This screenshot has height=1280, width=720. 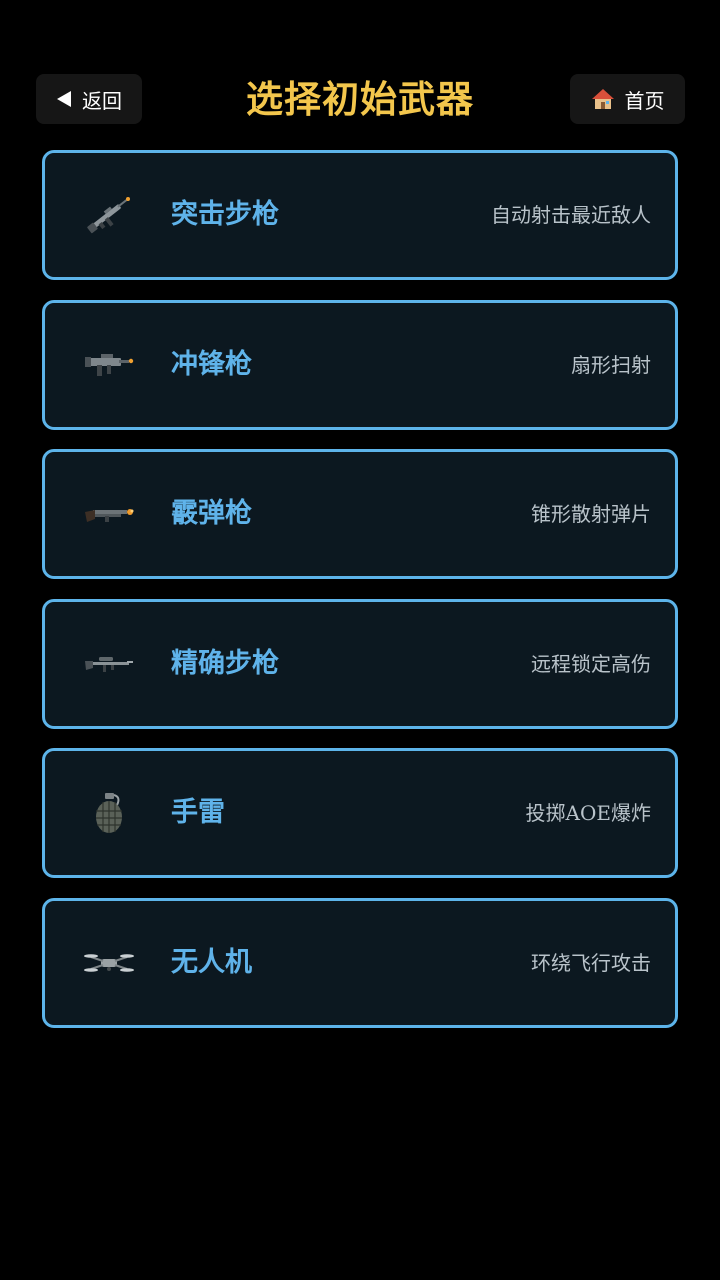 I want to click on weapon-card-smg: 冲锋枪 扇形扫射, so click(x=360, y=364).